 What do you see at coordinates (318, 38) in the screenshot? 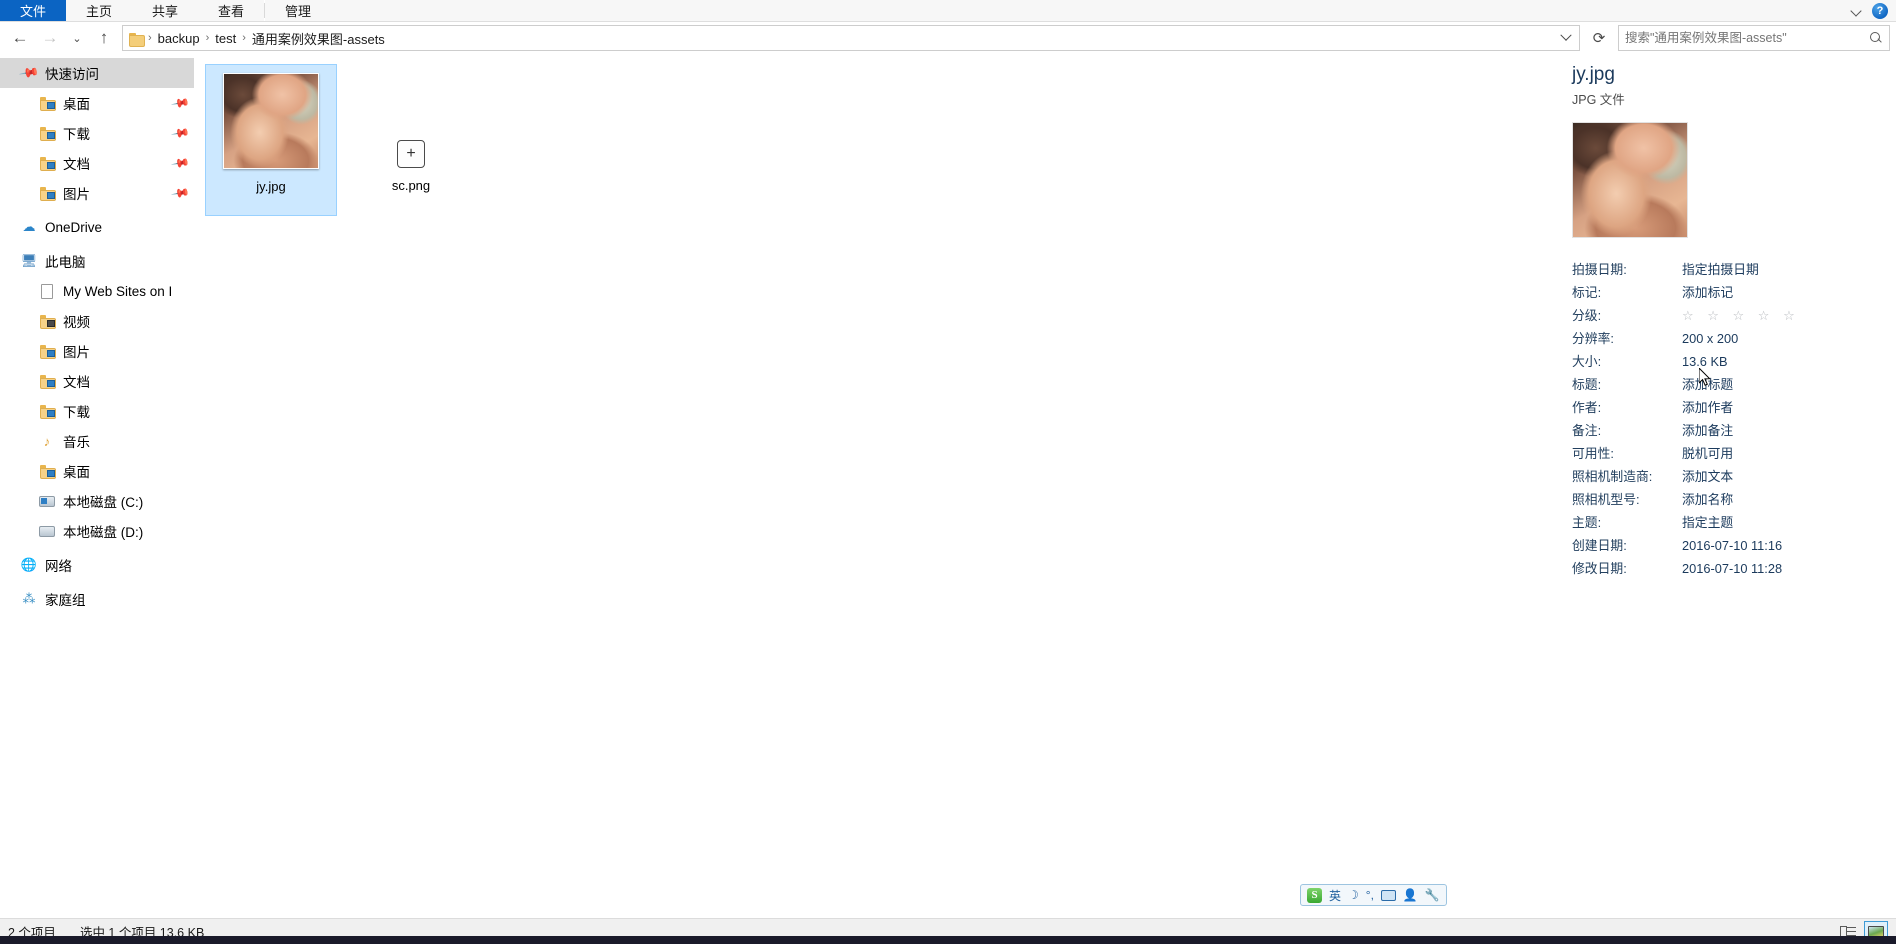
I see `breadcrumb-current-folder: 通用案例效果图-assets` at bounding box center [318, 38].